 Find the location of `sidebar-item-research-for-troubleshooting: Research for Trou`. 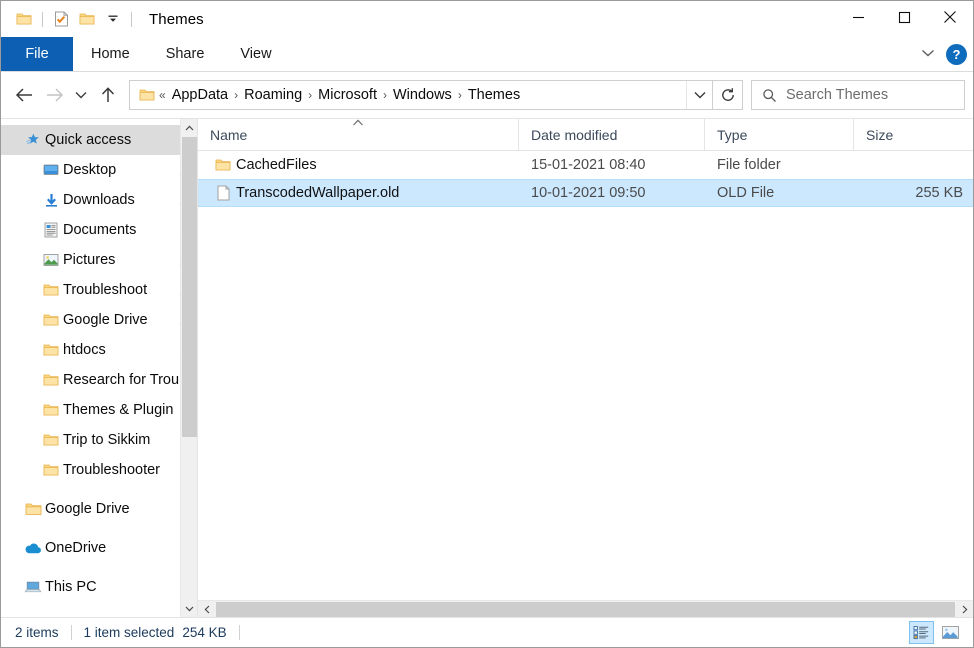

sidebar-item-research-for-troubleshooting: Research for Trou is located at coordinates (99, 380).